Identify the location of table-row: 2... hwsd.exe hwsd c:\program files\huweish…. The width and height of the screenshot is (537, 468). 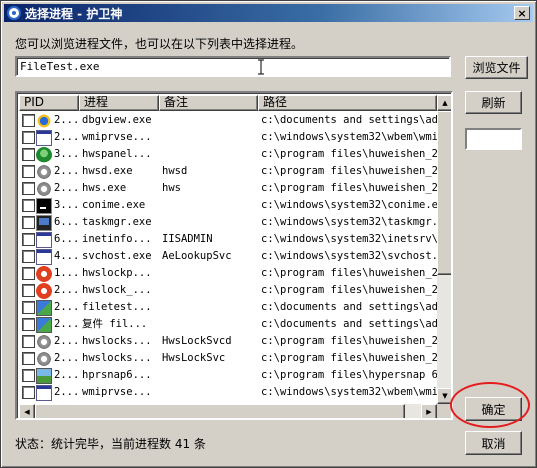
(228, 171).